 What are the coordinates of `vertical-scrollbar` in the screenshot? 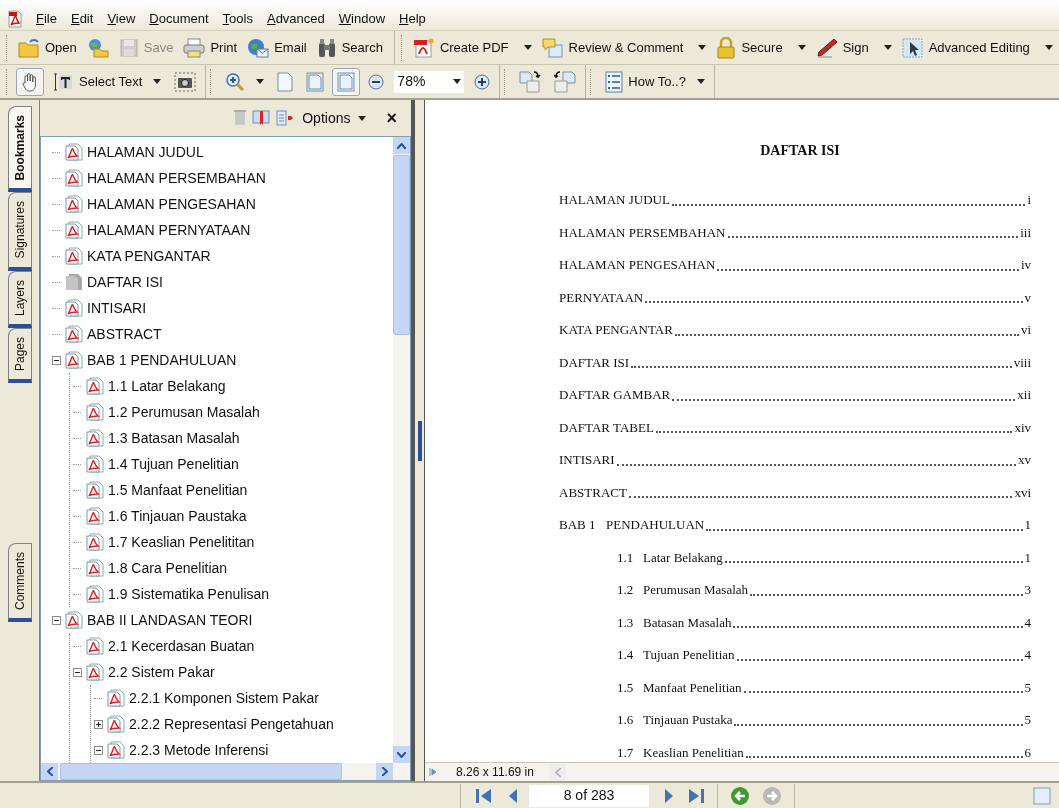 It's located at (401, 450).